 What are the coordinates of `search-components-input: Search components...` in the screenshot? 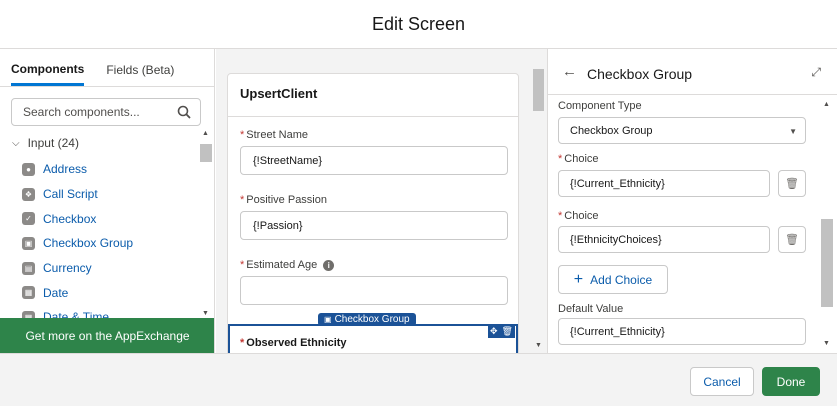 It's located at (106, 112).